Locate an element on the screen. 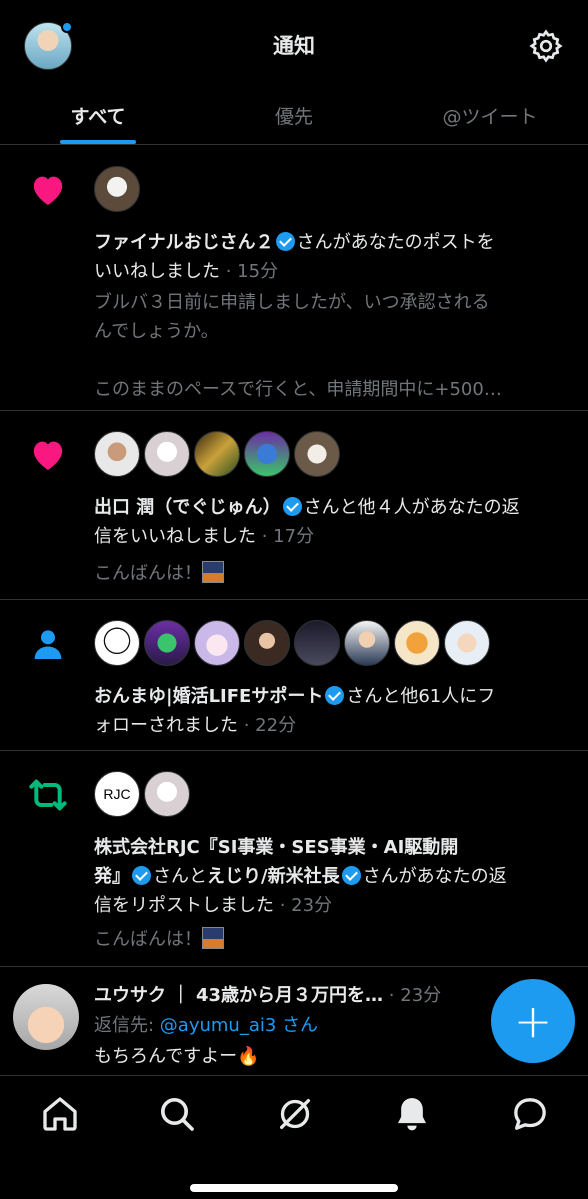 Image resolution: width=588 pixels, height=1199 pixels. page-title: 通知 is located at coordinates (294, 46).